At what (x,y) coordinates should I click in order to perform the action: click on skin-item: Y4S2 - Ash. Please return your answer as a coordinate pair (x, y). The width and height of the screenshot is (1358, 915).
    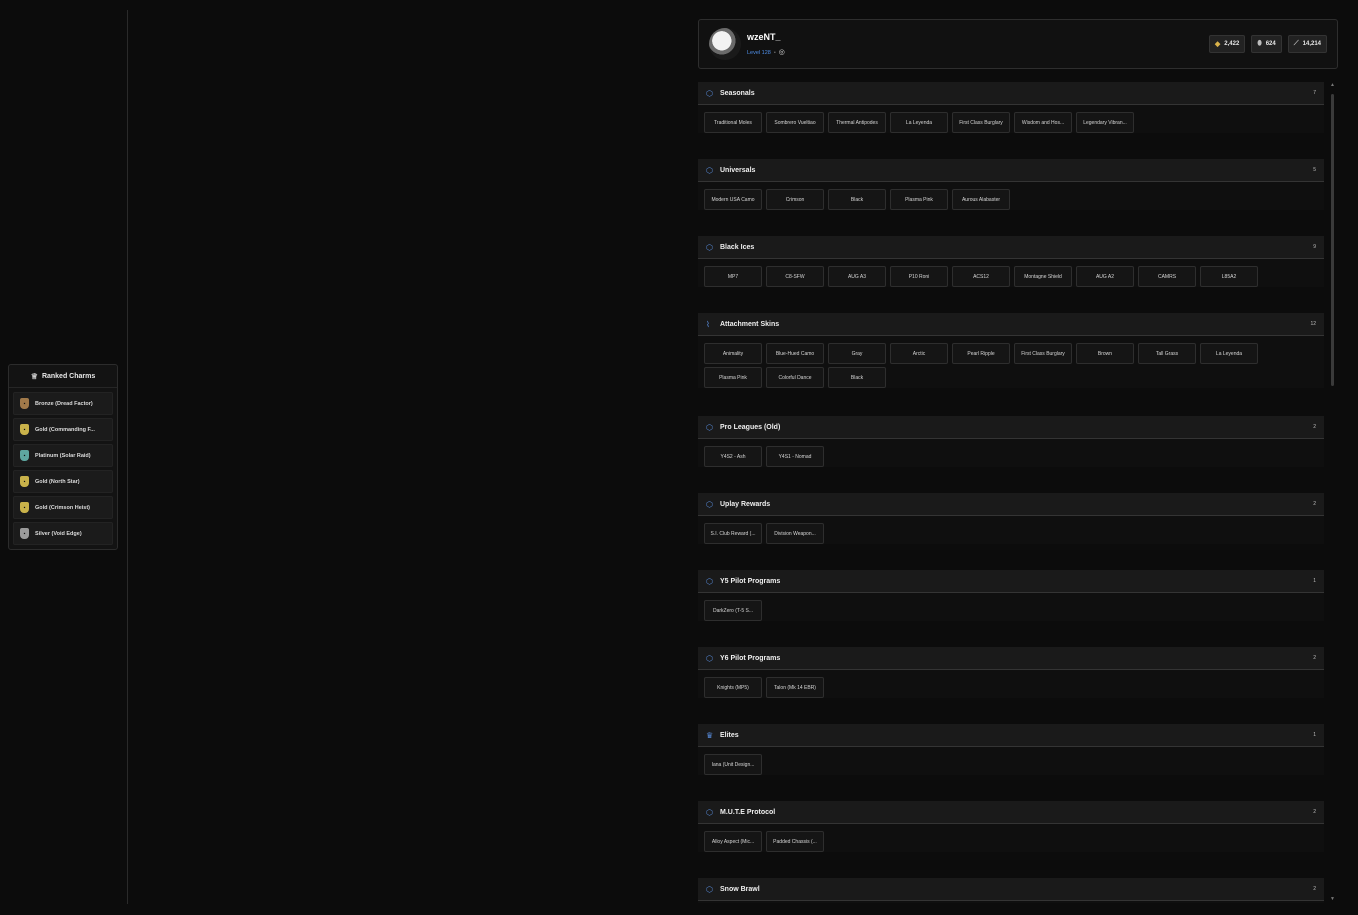
    Looking at the image, I should click on (733, 456).